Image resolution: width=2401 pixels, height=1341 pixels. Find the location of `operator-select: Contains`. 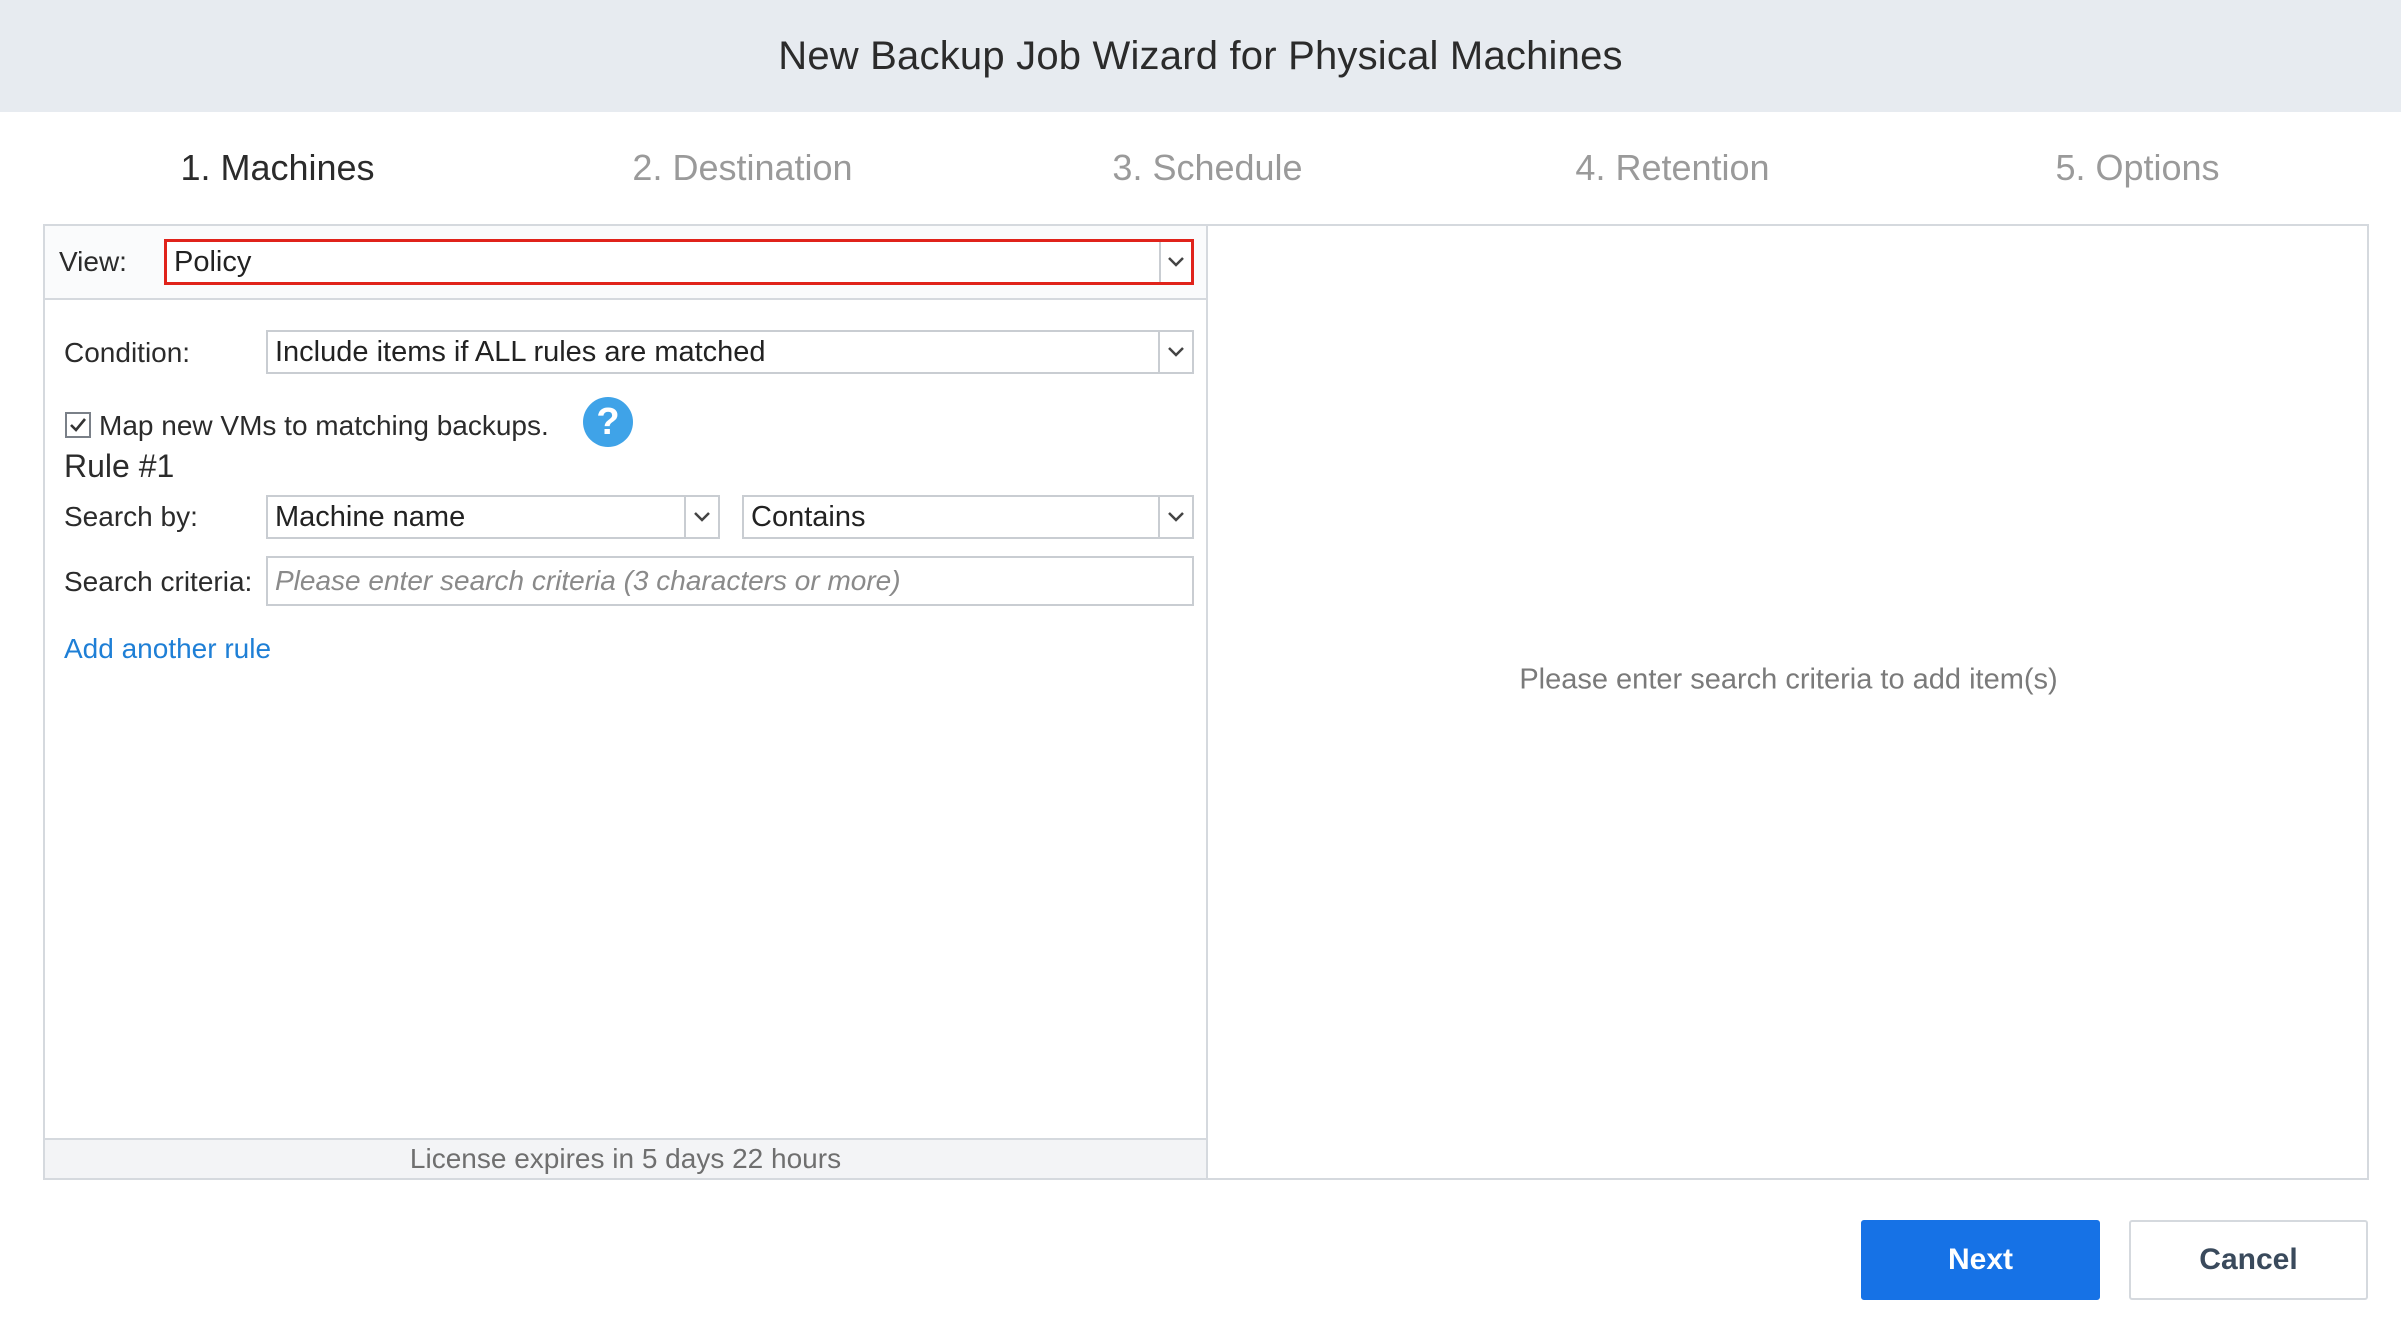

operator-select: Contains is located at coordinates (968, 517).